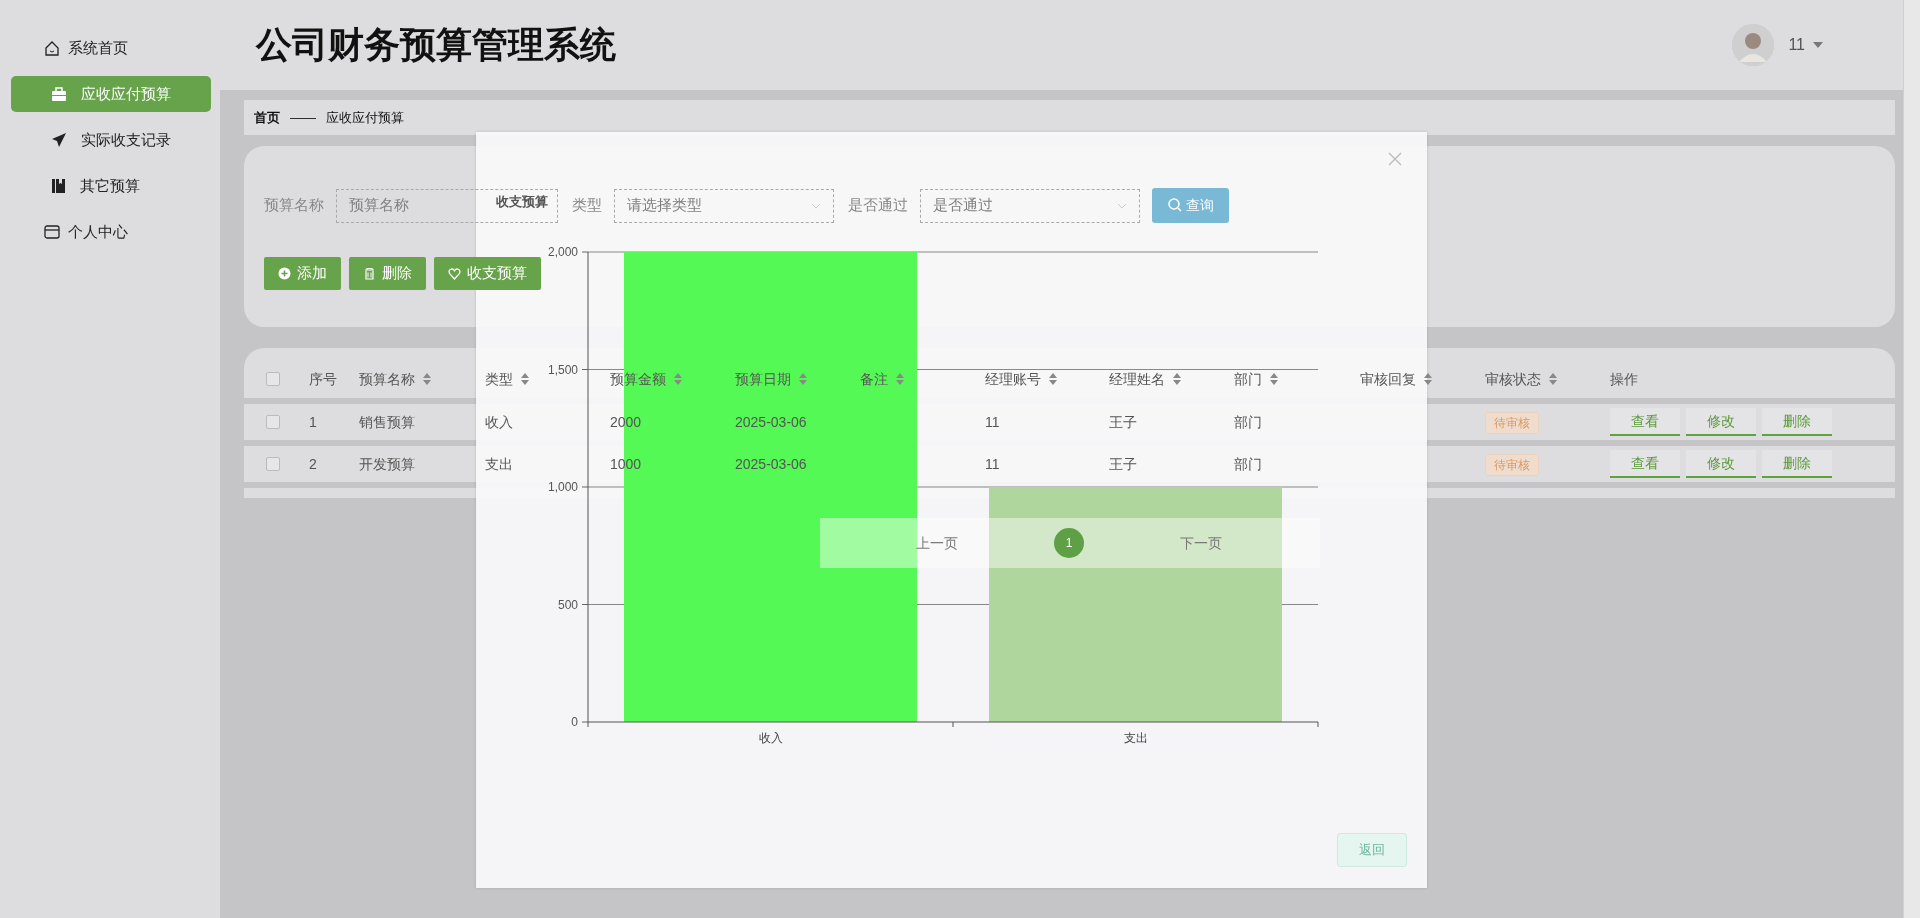 Image resolution: width=1920 pixels, height=918 pixels. Describe the element at coordinates (1753, 45) in the screenshot. I see `avatar` at that location.